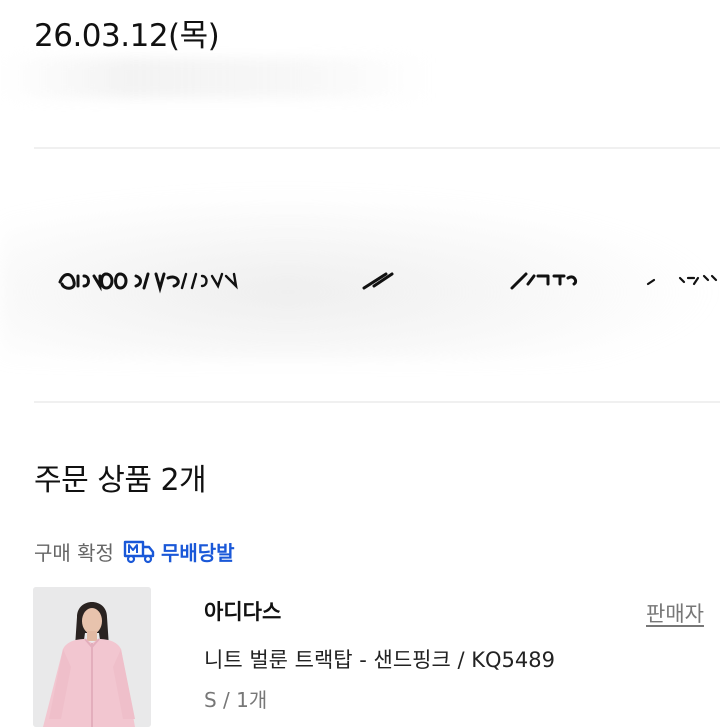 The height and width of the screenshot is (727, 720). I want to click on order-items-title: 주문 상품 2개, so click(120, 480).